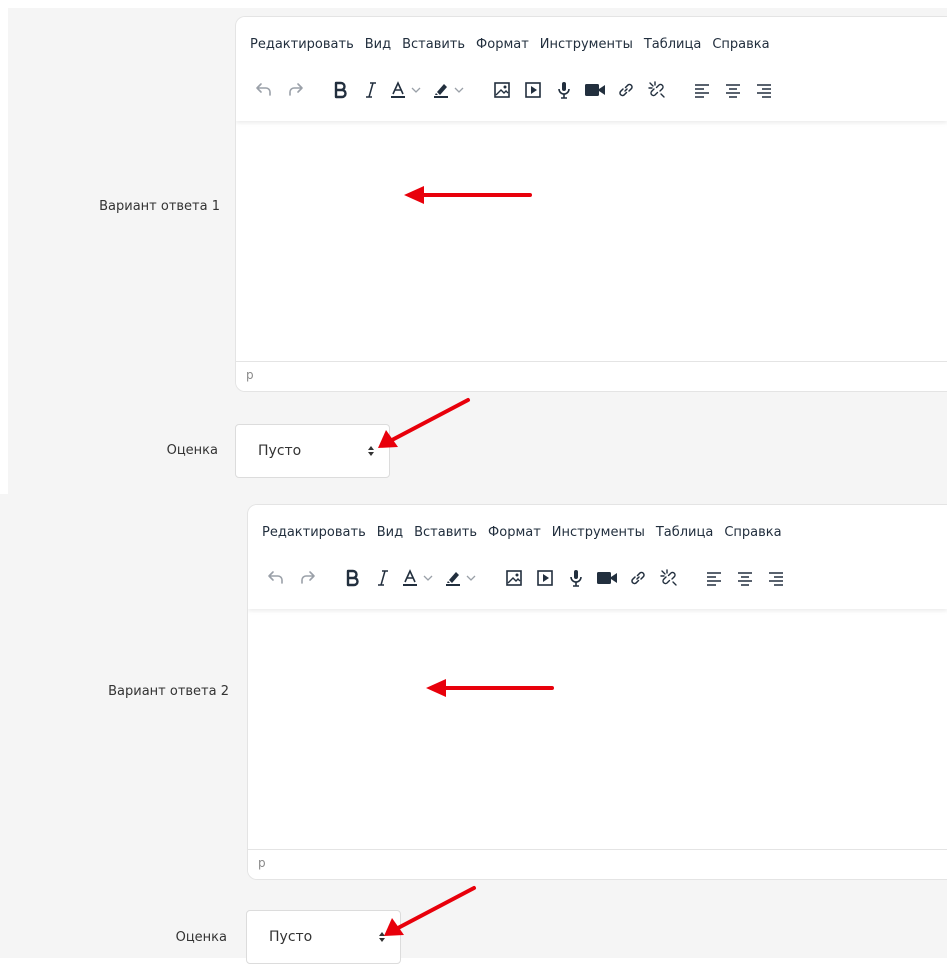  I want to click on grade-select-1: Пусто, so click(312, 451).